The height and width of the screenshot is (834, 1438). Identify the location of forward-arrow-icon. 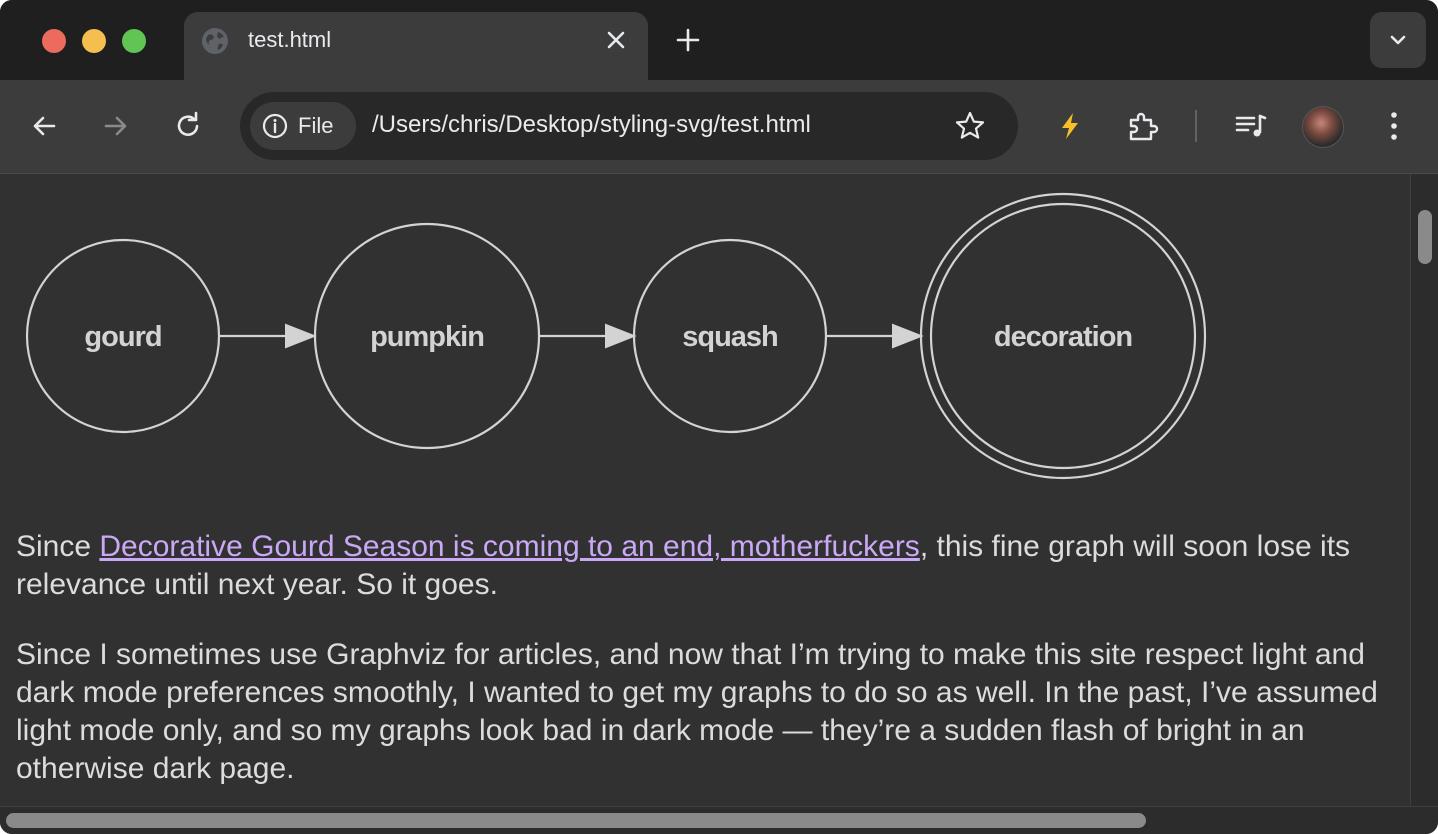
(116, 126).